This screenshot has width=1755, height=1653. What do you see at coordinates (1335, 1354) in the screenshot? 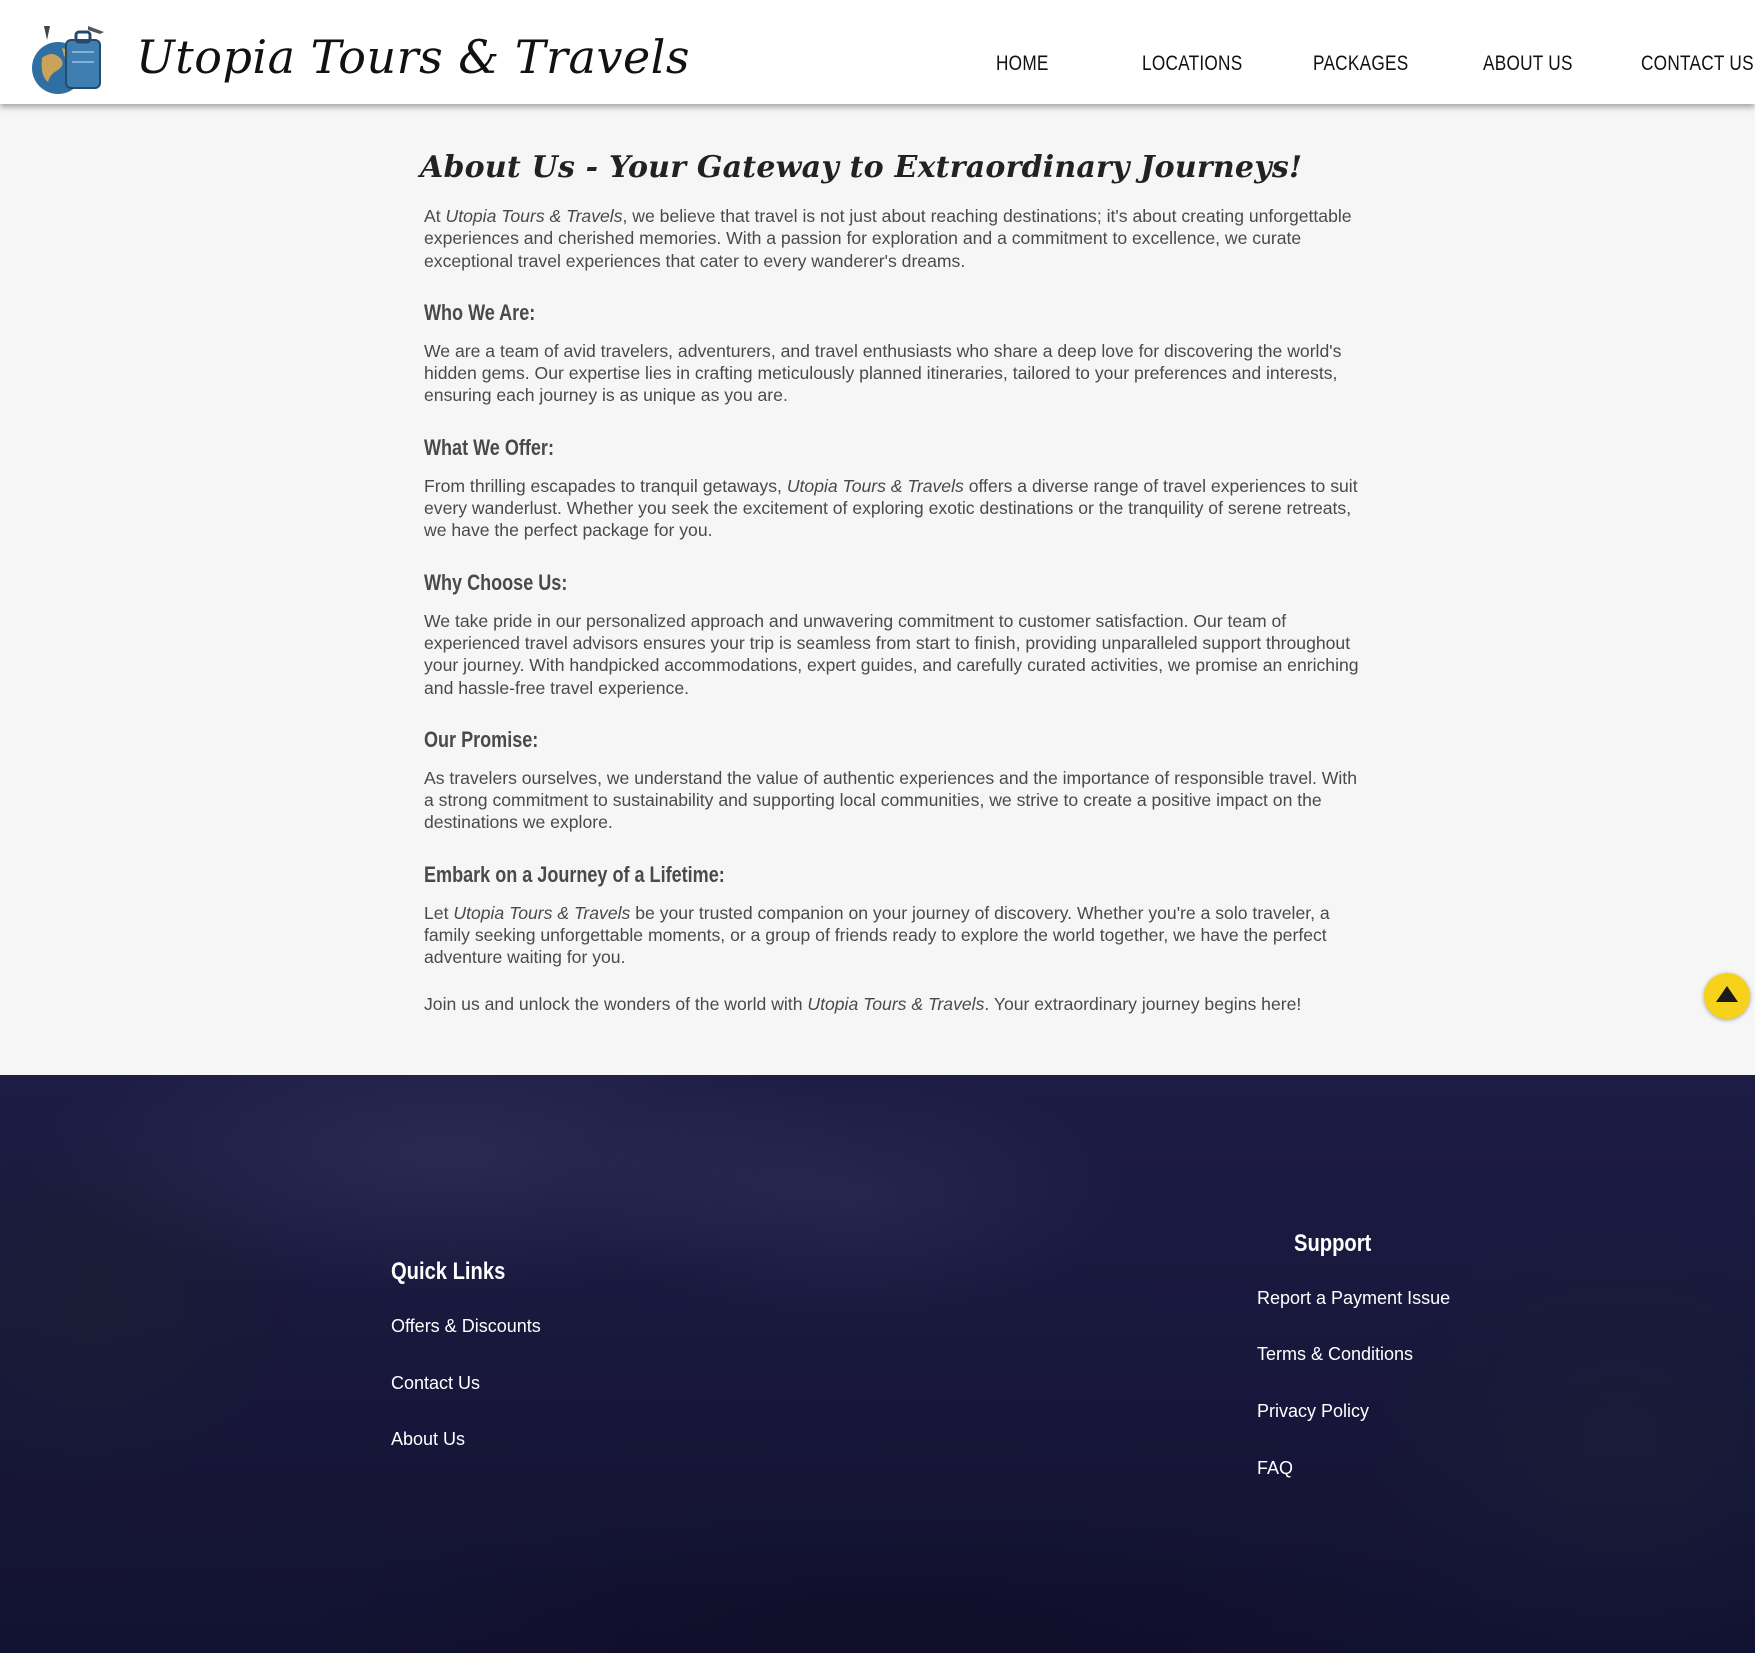
I see `footer-link-terms: Terms & Conditions` at bounding box center [1335, 1354].